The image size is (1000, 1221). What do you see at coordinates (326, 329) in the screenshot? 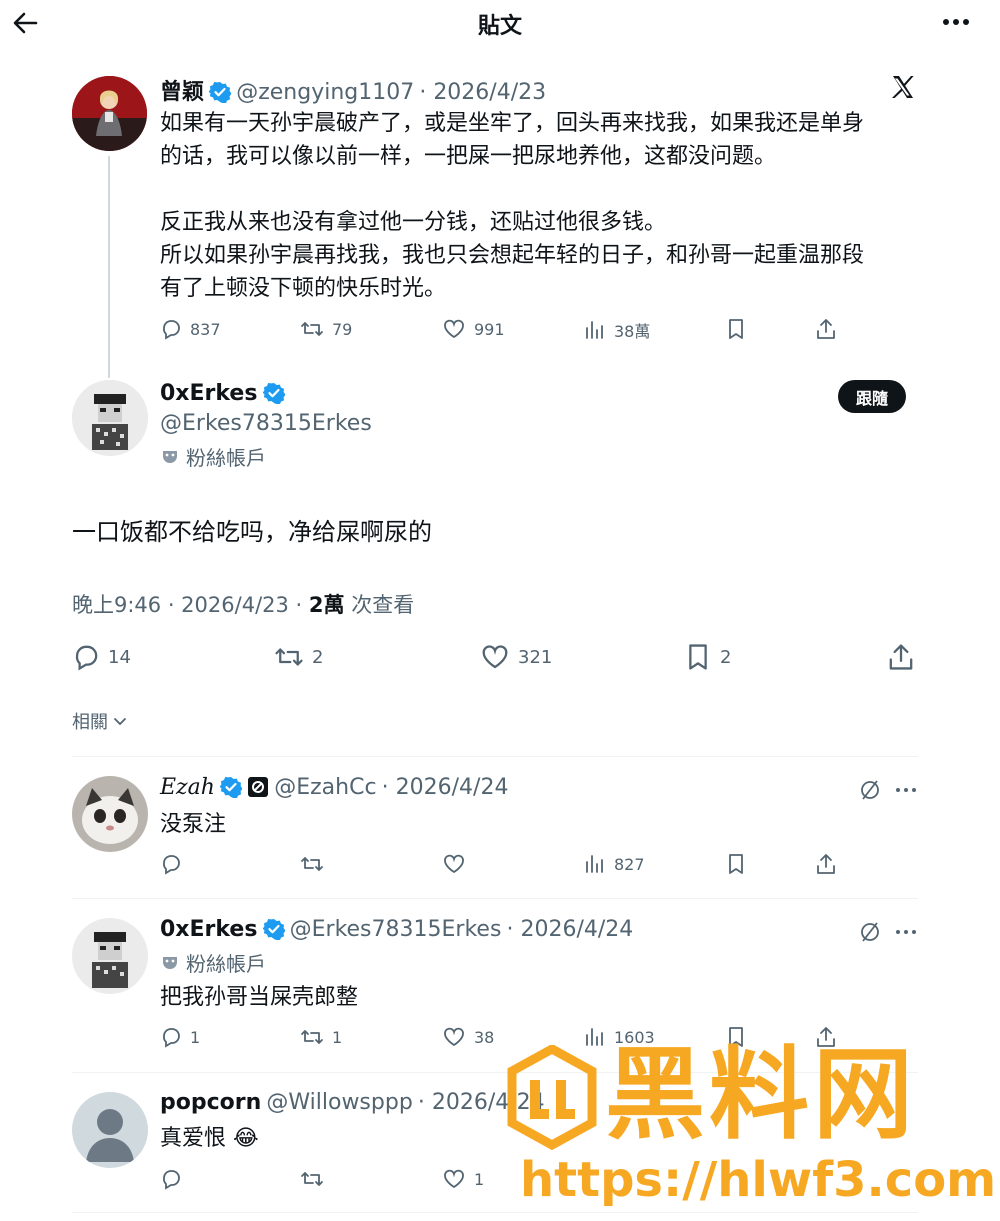
I see `repost-button: 79` at bounding box center [326, 329].